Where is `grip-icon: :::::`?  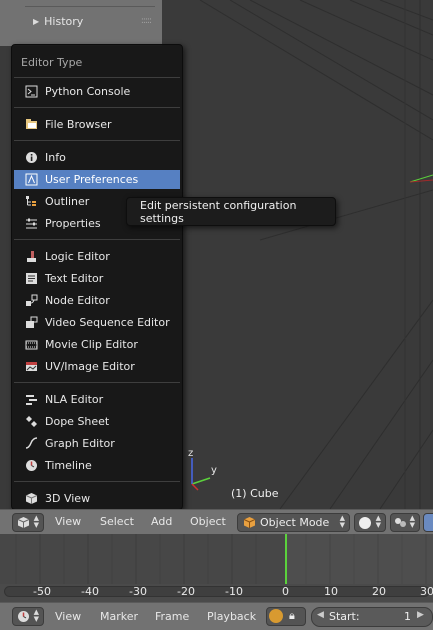 grip-icon: ::::: is located at coordinates (146, 21).